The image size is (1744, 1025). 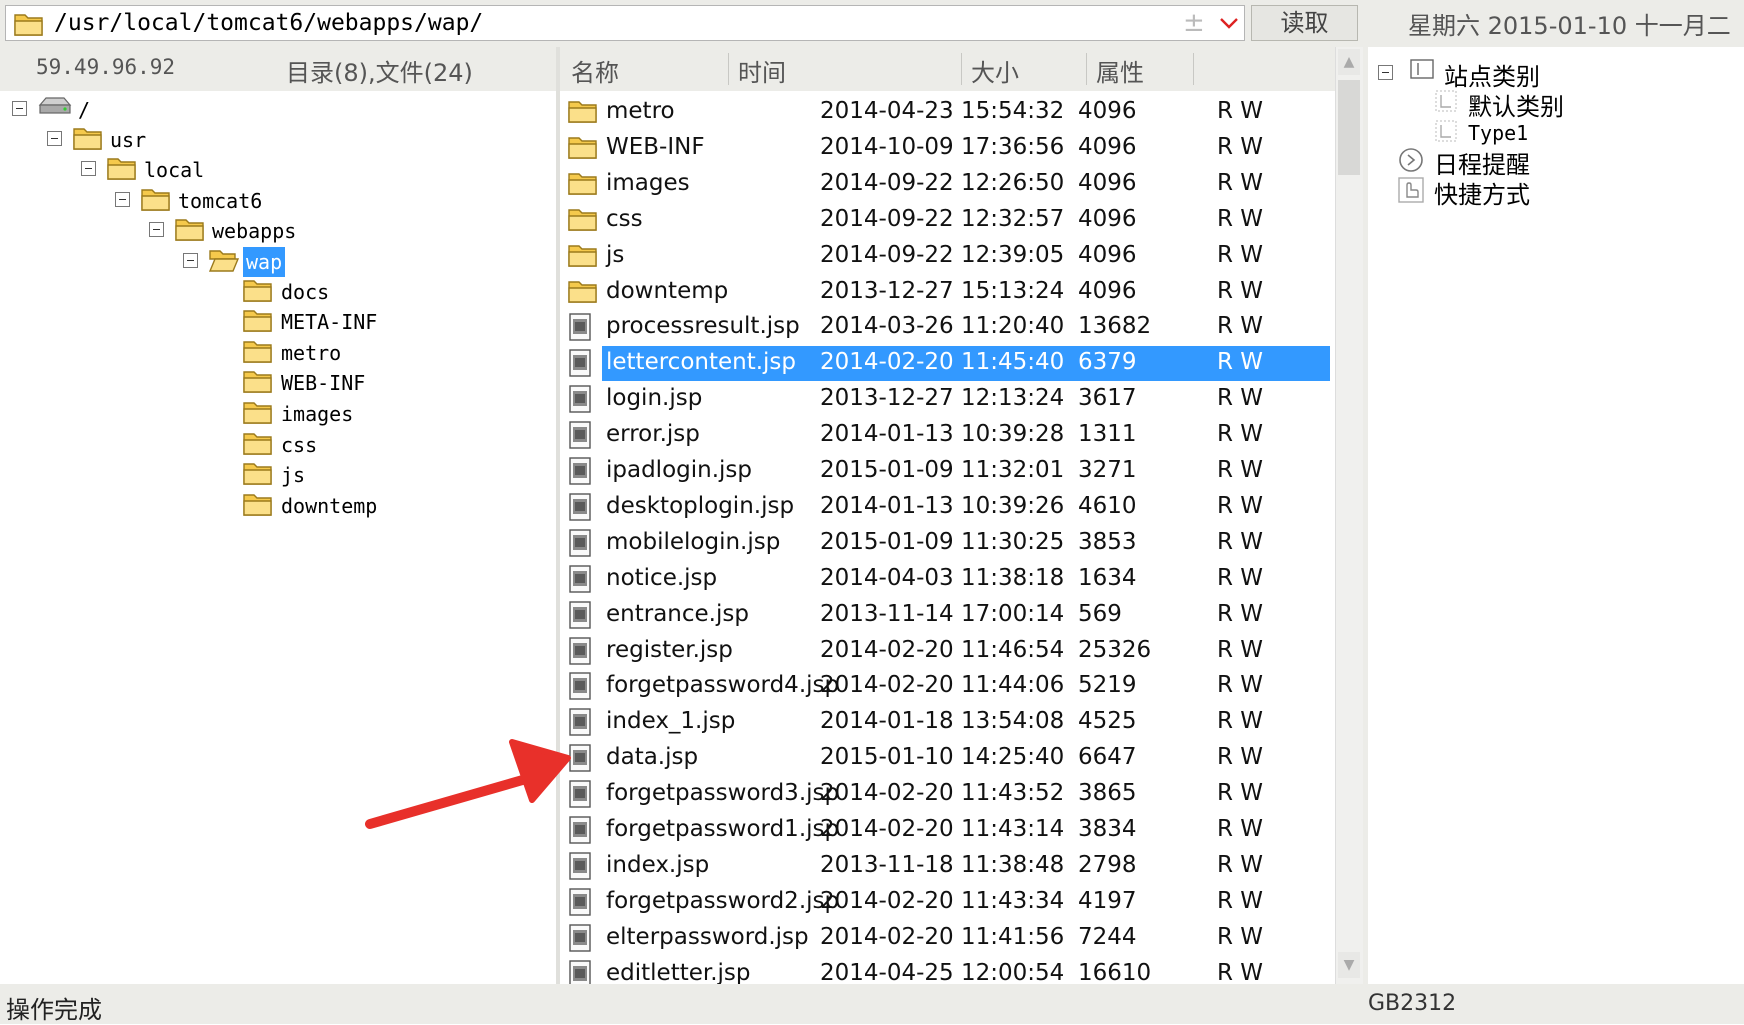 I want to click on tree-node-label: js, so click(x=293, y=475).